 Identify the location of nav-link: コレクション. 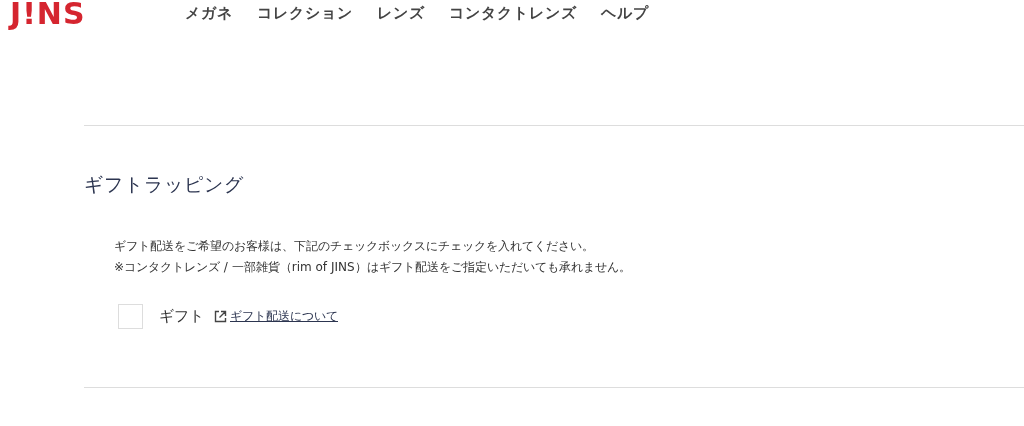
(305, 13).